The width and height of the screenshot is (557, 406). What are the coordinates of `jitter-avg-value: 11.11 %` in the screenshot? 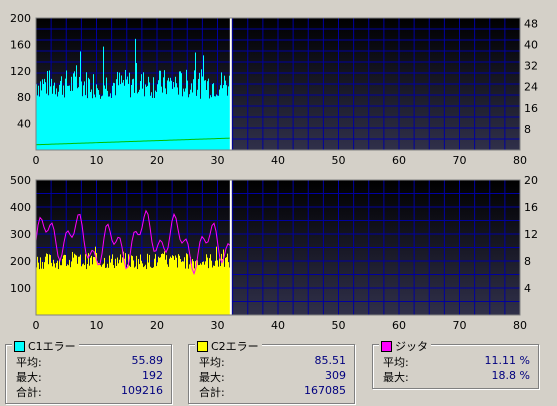 It's located at (507, 360).